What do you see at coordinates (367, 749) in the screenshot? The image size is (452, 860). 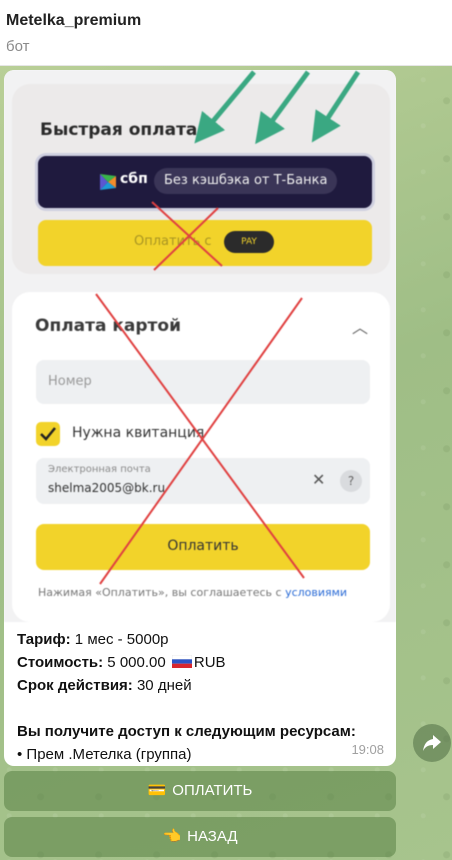 I see `message-time: 19:08` at bounding box center [367, 749].